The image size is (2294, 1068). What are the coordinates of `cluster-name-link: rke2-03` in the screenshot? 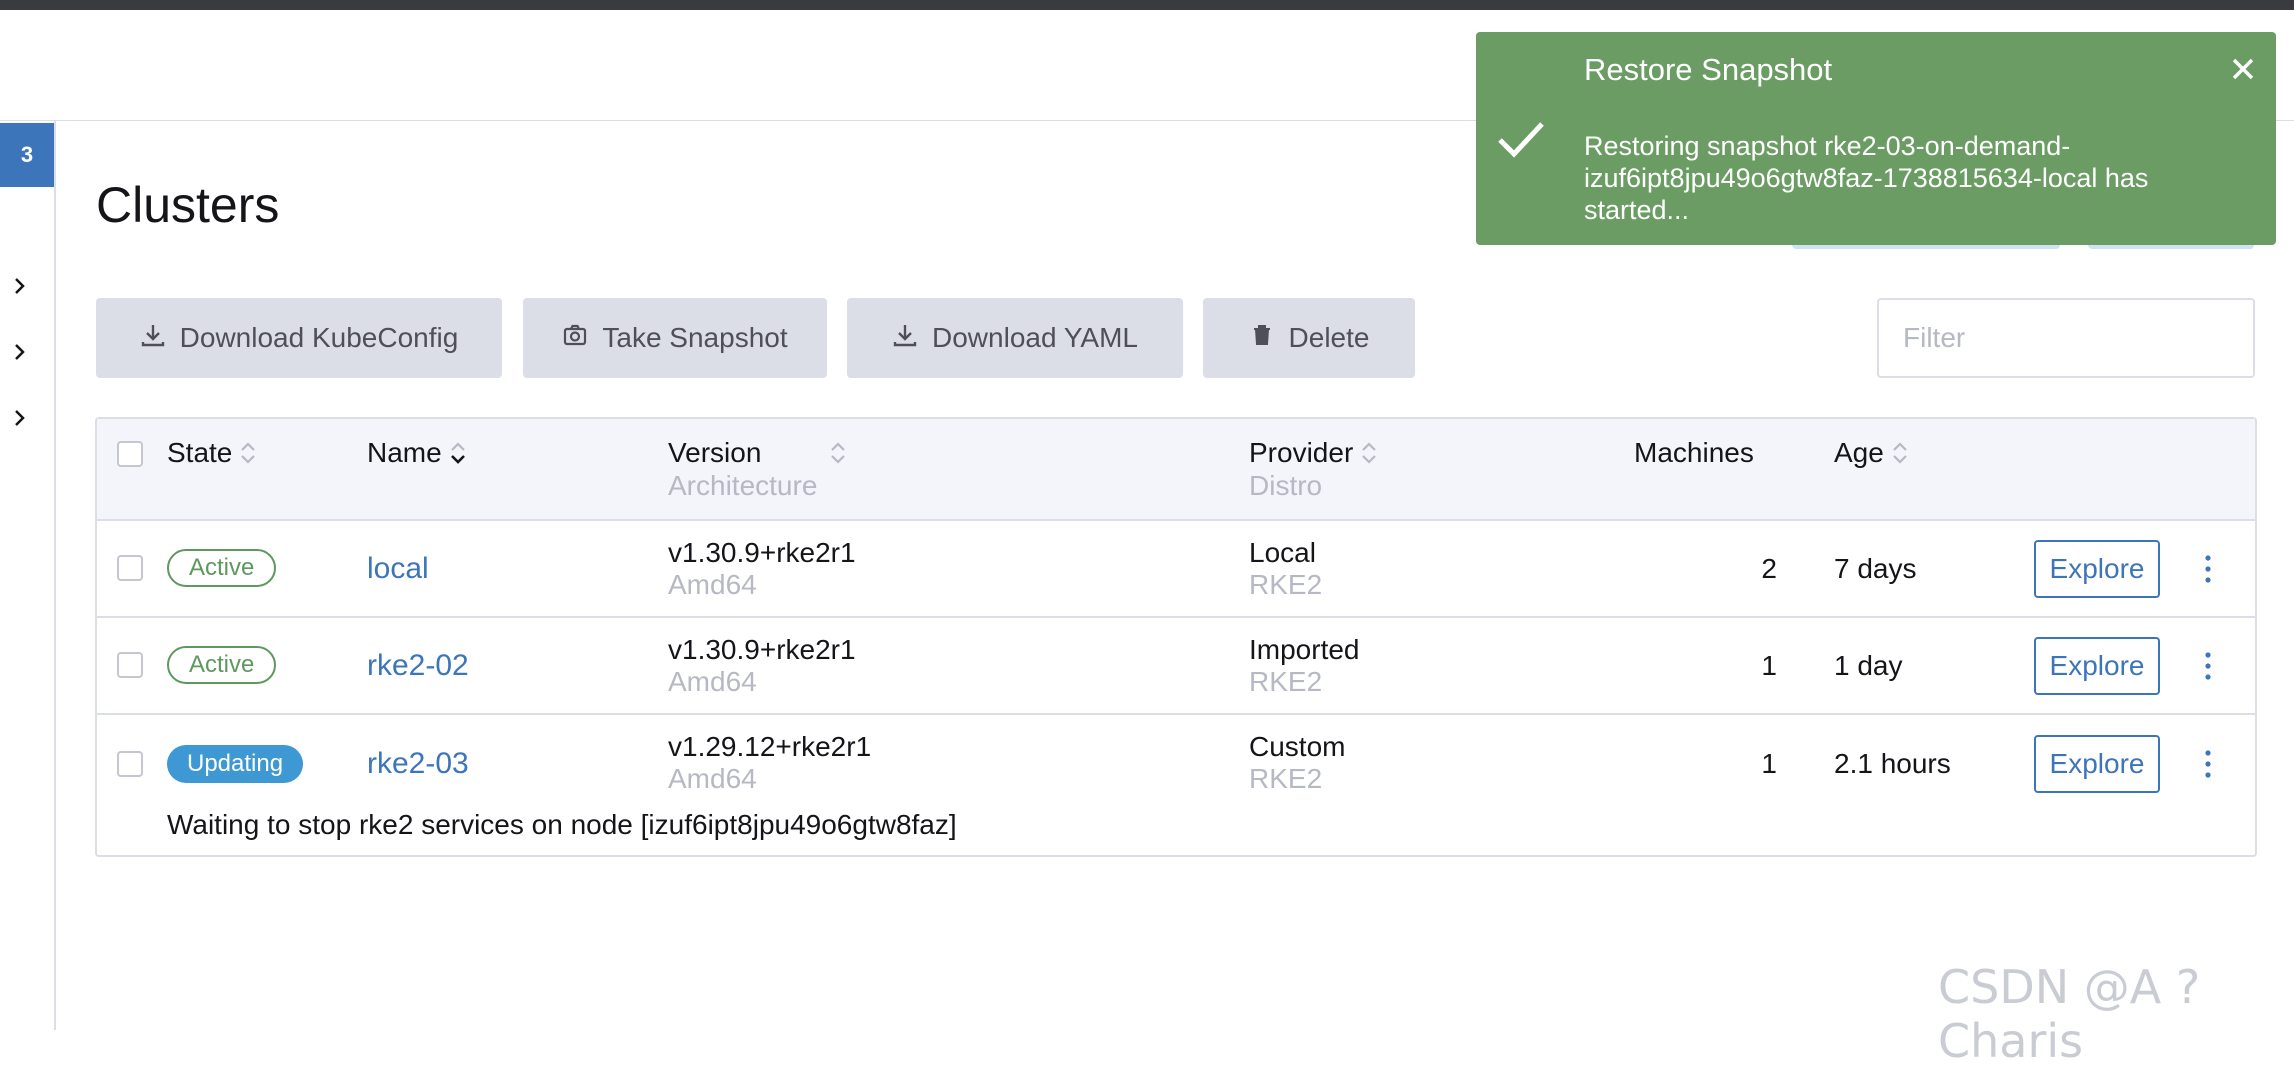 It's located at (418, 764).